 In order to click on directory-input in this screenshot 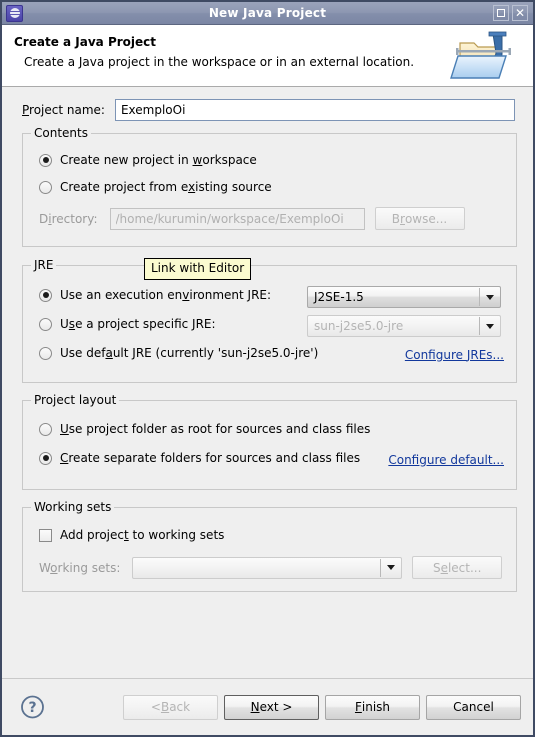, I will do `click(237, 218)`.